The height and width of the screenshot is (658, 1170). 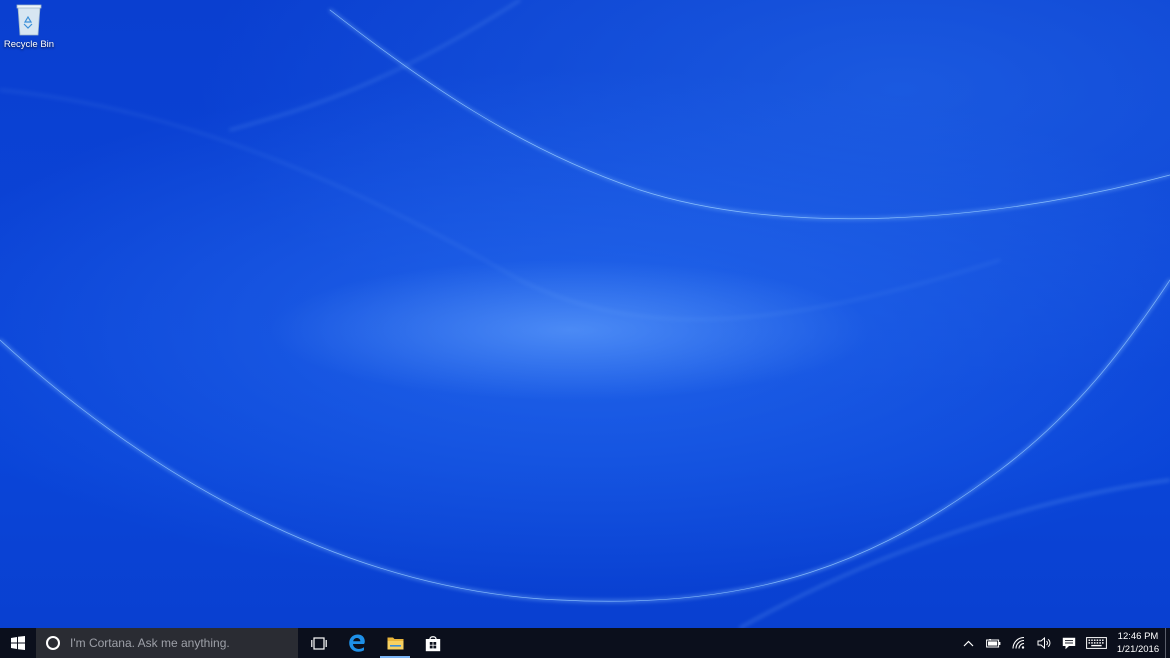 I want to click on edge-button, so click(x=357, y=643).